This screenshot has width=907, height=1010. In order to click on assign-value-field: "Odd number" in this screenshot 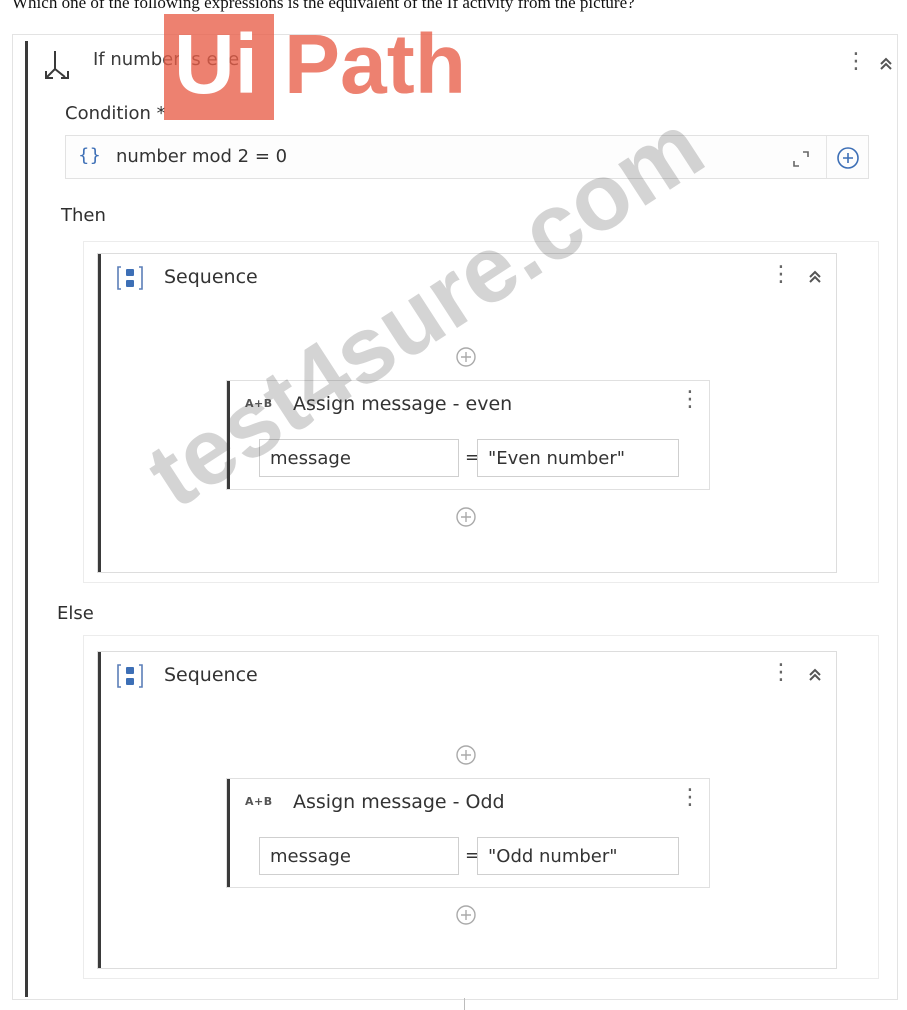, I will do `click(578, 856)`.